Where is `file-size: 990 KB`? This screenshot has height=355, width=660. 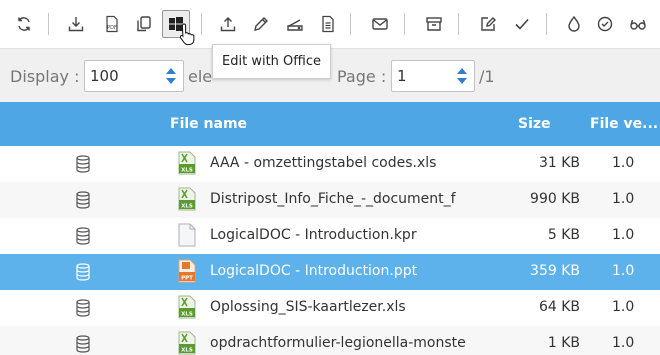
file-size: 990 KB is located at coordinates (555, 199).